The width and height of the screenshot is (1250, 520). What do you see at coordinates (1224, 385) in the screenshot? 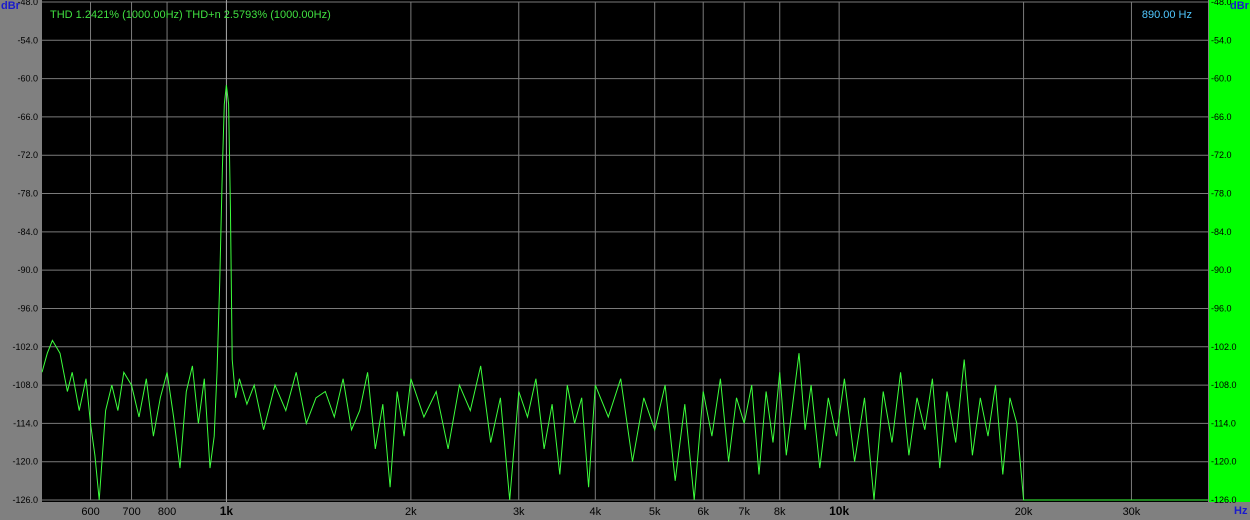
I see `y-tick-label-right: -108.0` at bounding box center [1224, 385].